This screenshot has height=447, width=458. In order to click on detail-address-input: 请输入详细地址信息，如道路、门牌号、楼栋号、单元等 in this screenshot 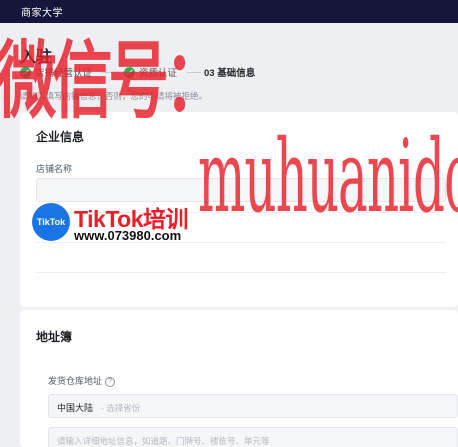, I will do `click(253, 437)`.